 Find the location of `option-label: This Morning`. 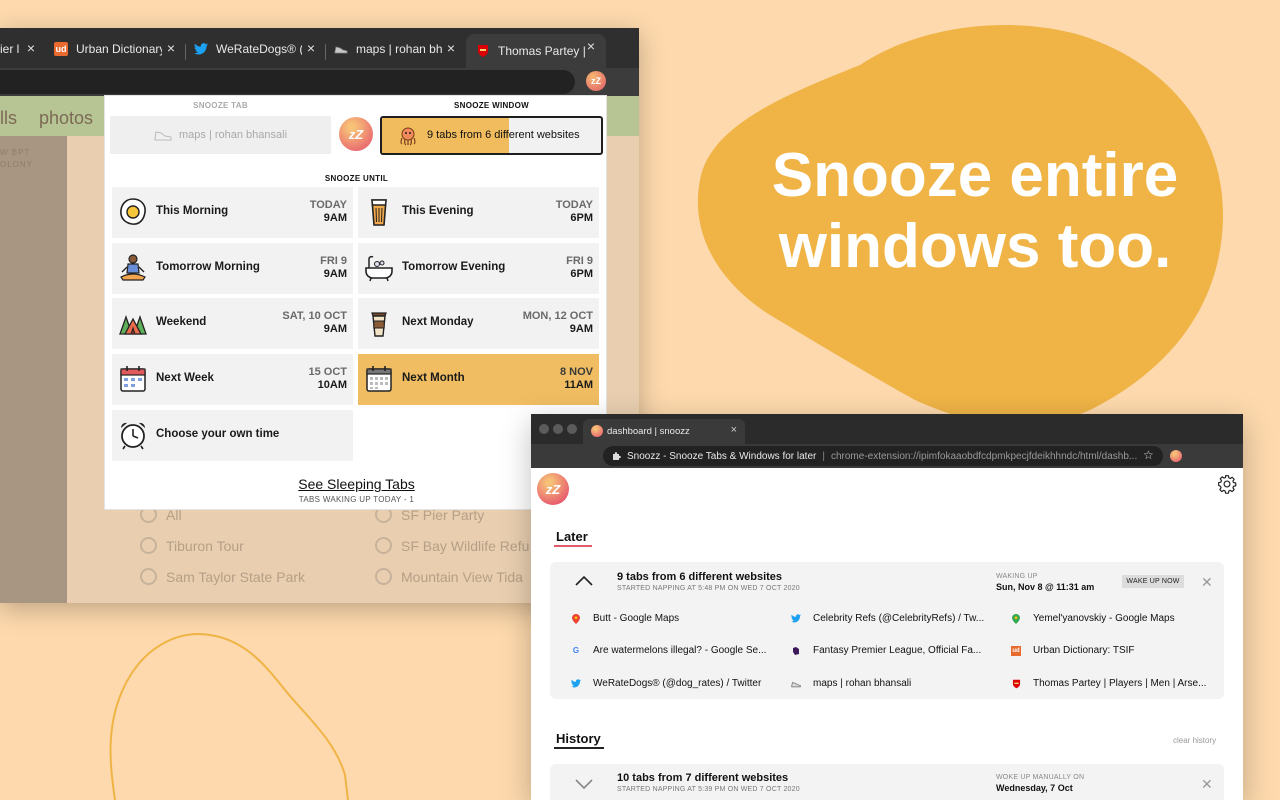

option-label: This Morning is located at coordinates (192, 211).